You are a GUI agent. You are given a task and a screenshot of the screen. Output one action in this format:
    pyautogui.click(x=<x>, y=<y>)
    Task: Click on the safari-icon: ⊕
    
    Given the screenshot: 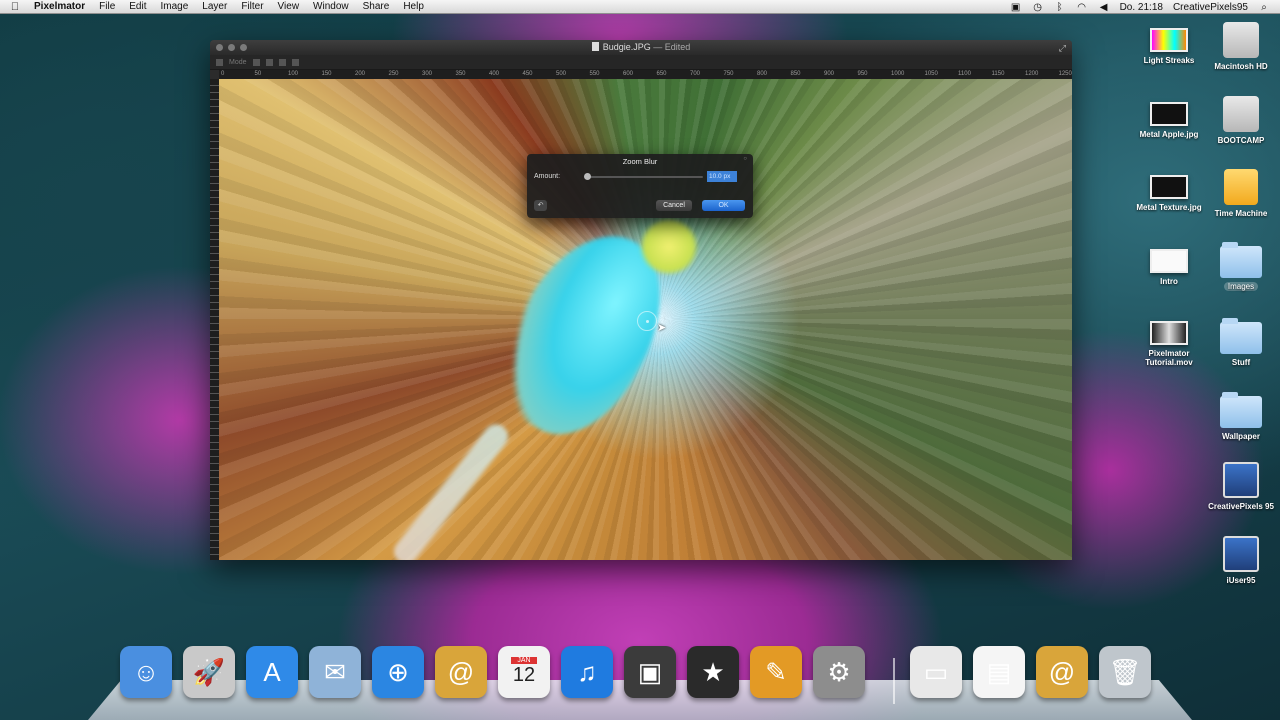 What is the action you would take?
    pyautogui.click(x=398, y=672)
    